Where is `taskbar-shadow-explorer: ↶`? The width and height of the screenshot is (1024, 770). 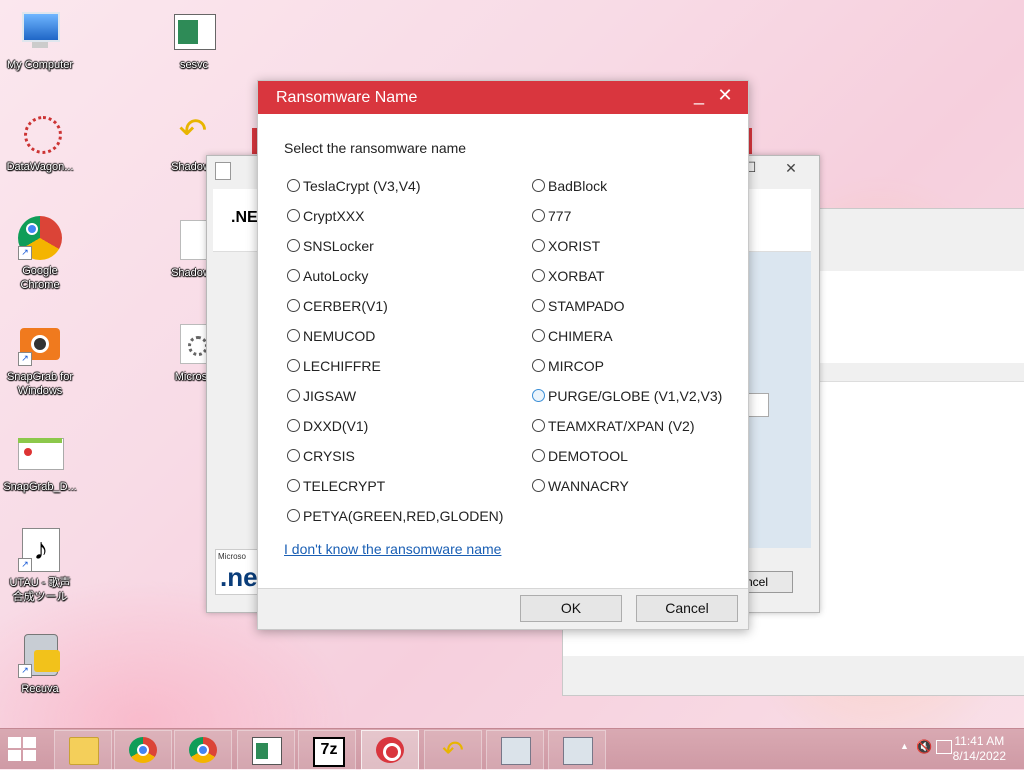 taskbar-shadow-explorer: ↶ is located at coordinates (453, 750).